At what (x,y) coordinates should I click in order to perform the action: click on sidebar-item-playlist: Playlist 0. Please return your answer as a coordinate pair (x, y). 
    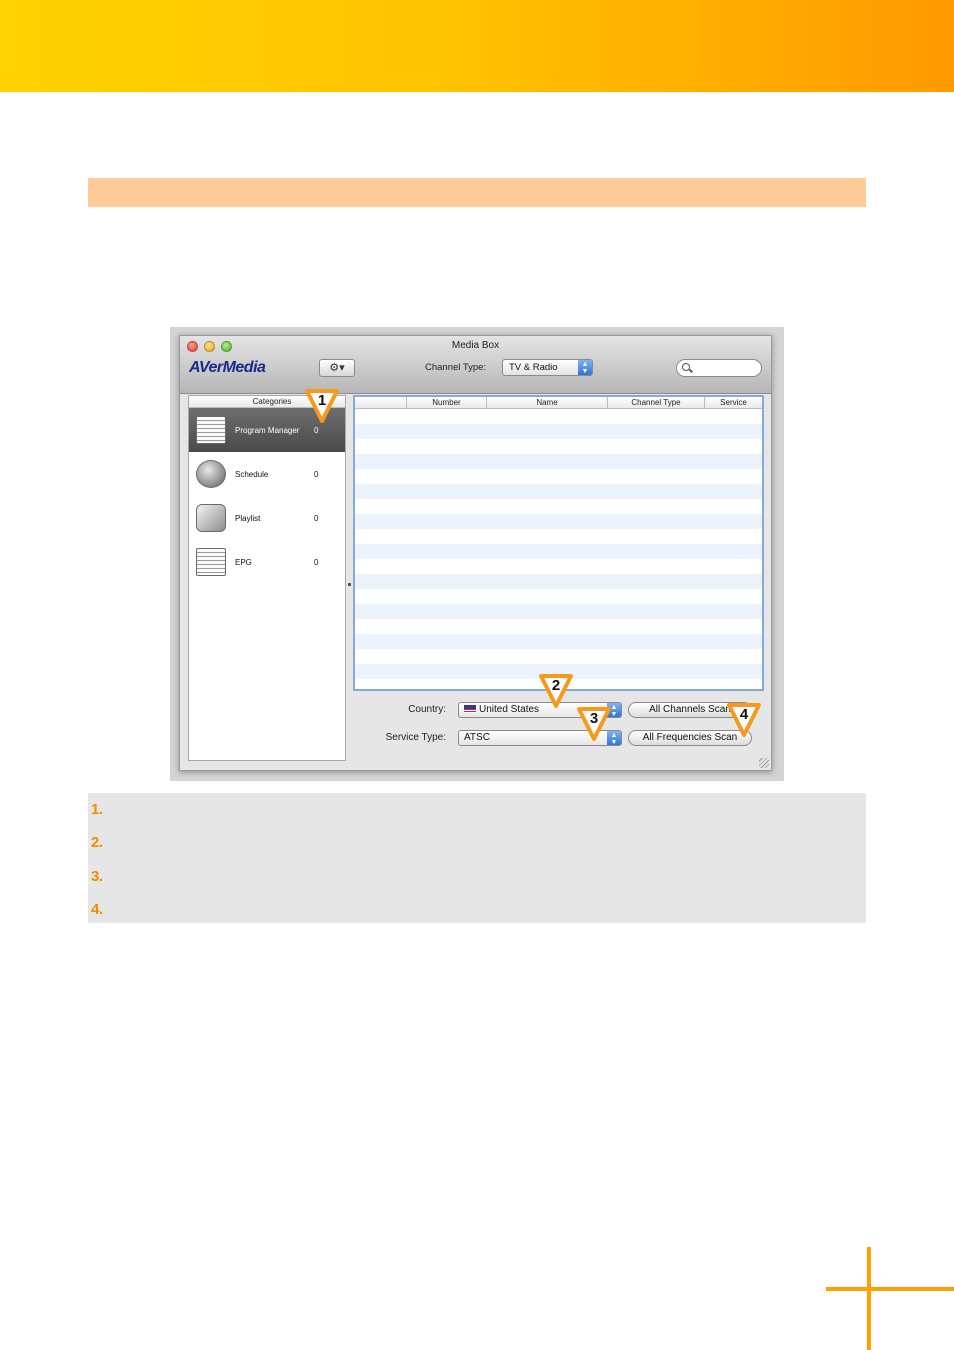
    Looking at the image, I should click on (267, 518).